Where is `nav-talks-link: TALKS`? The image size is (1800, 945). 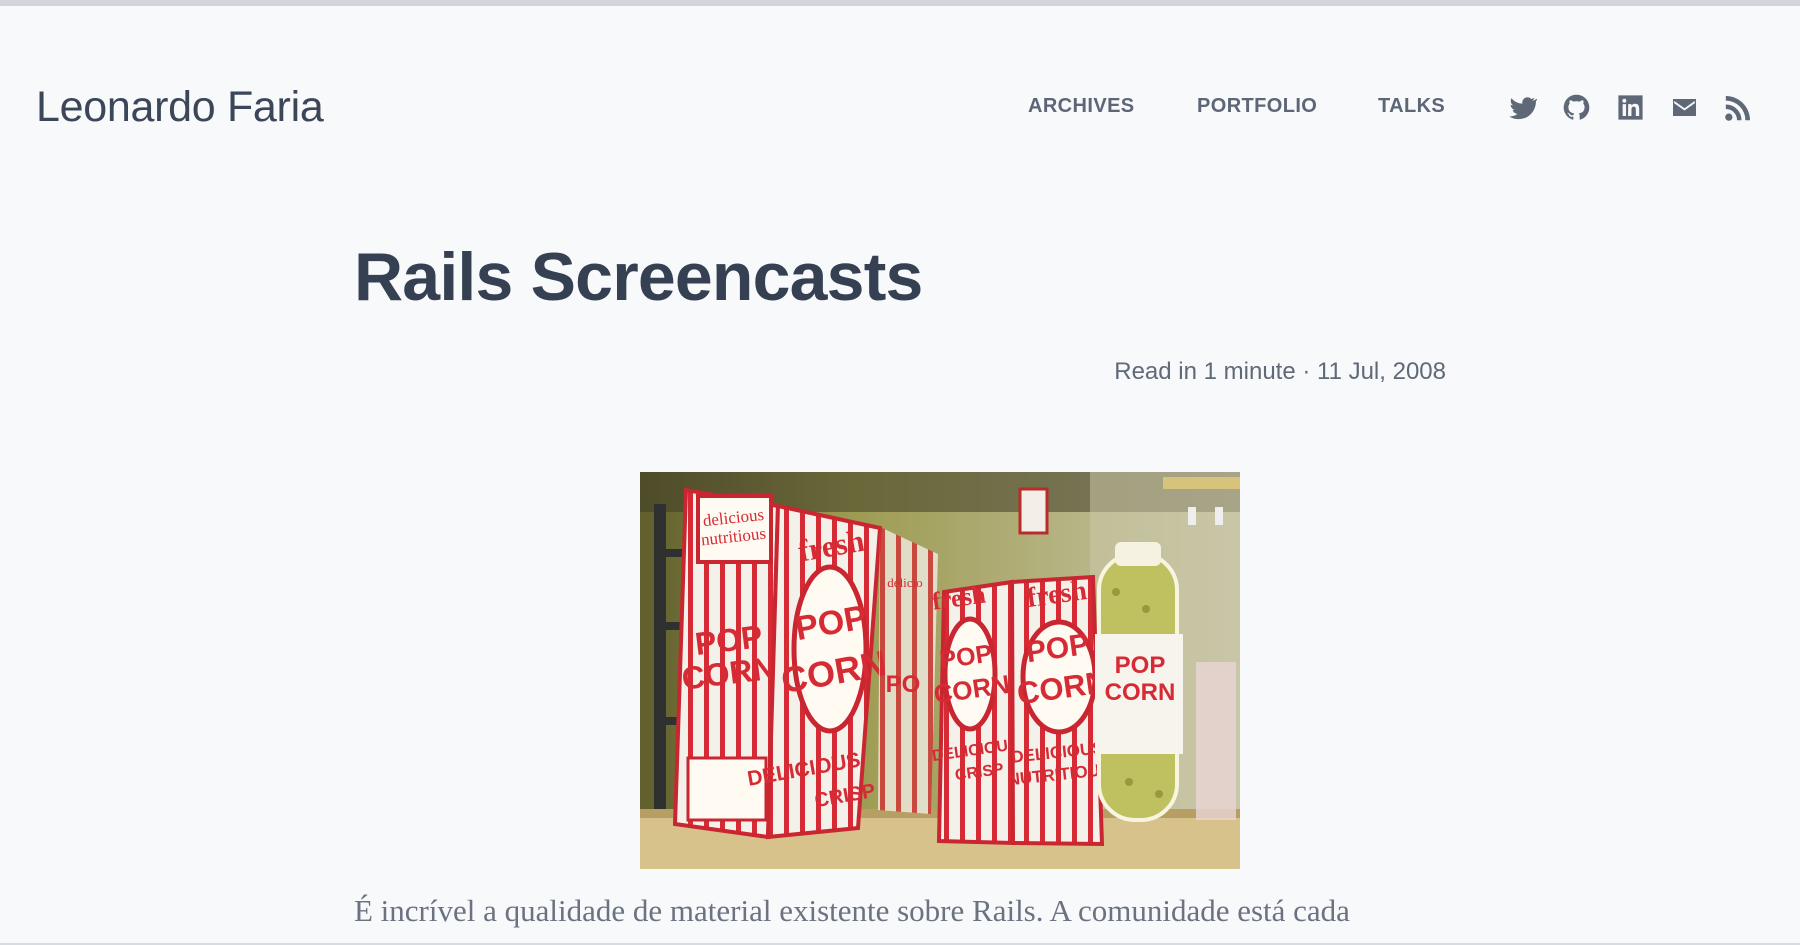 nav-talks-link: TALKS is located at coordinates (1411, 106).